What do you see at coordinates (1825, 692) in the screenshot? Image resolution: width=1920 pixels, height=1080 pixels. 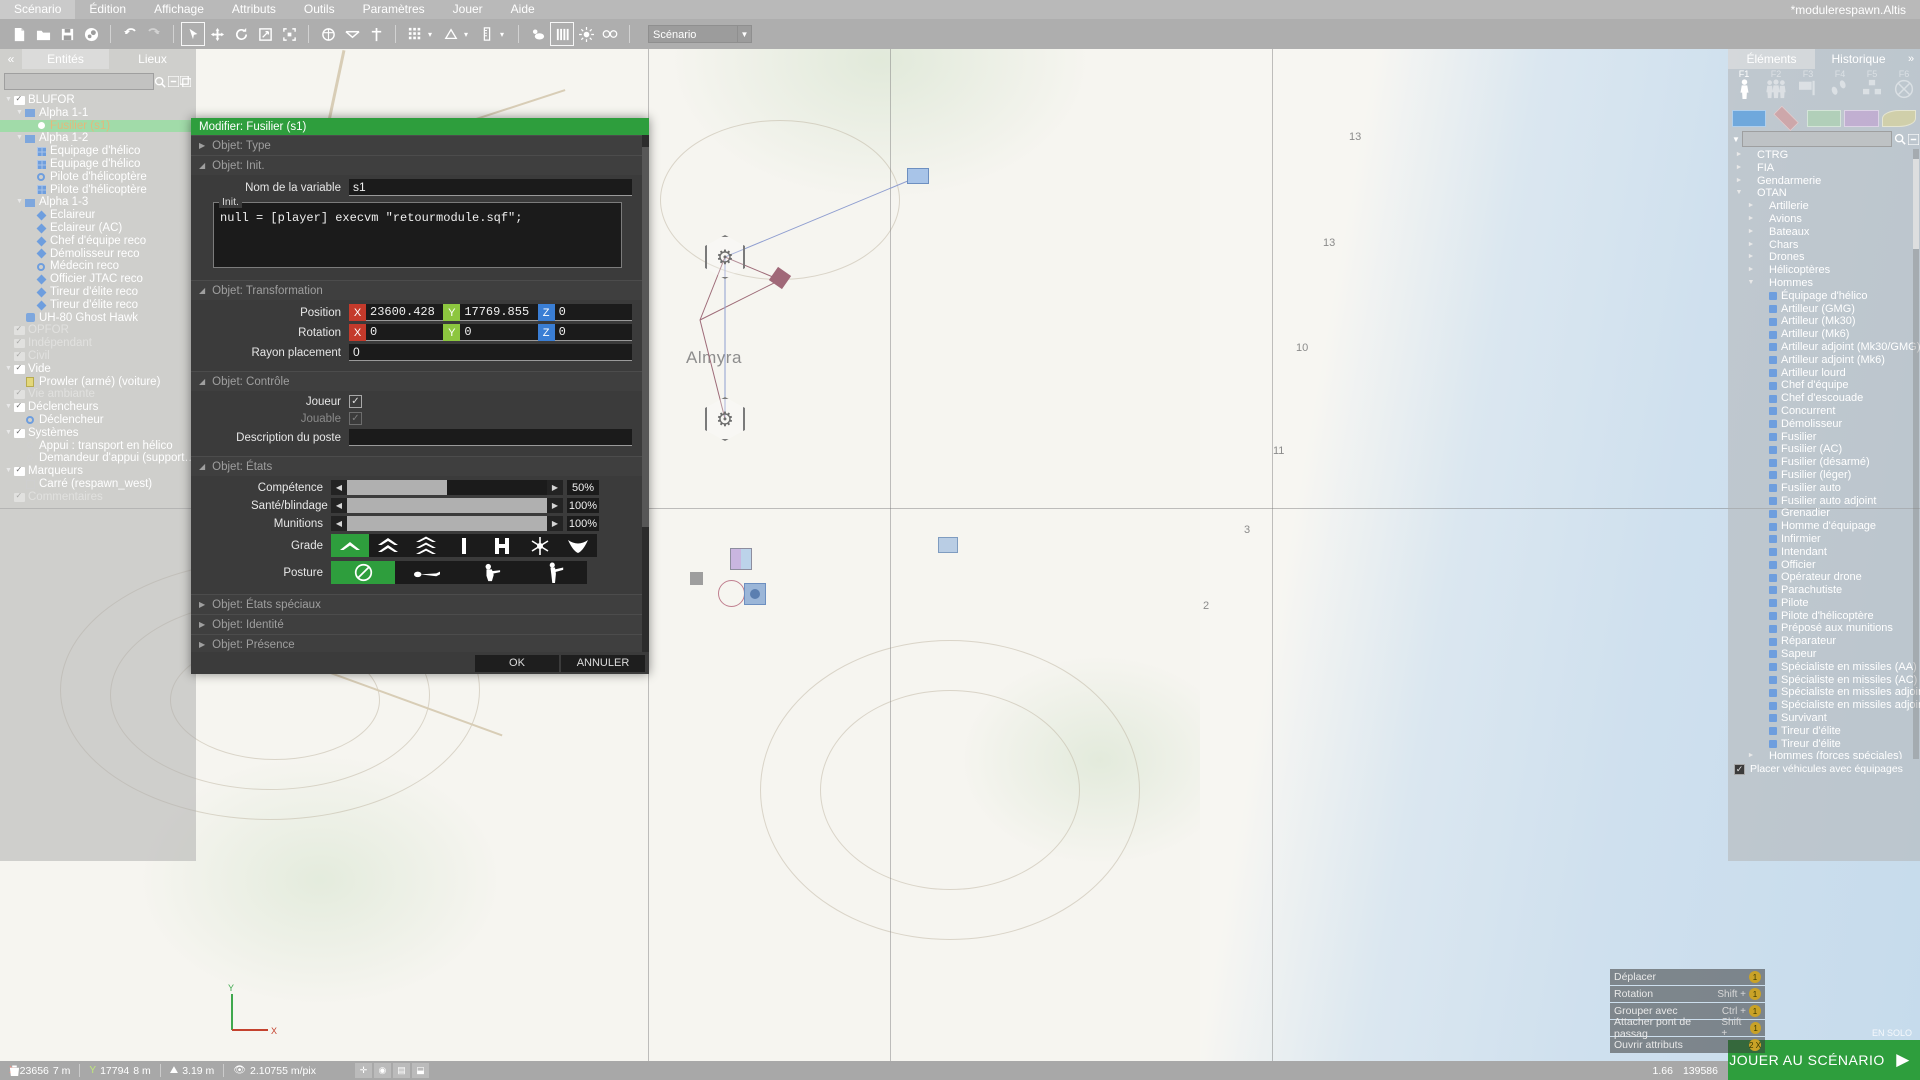 I see `asset-tree-item: Spécialiste en missiles adjoint (AA)` at bounding box center [1825, 692].